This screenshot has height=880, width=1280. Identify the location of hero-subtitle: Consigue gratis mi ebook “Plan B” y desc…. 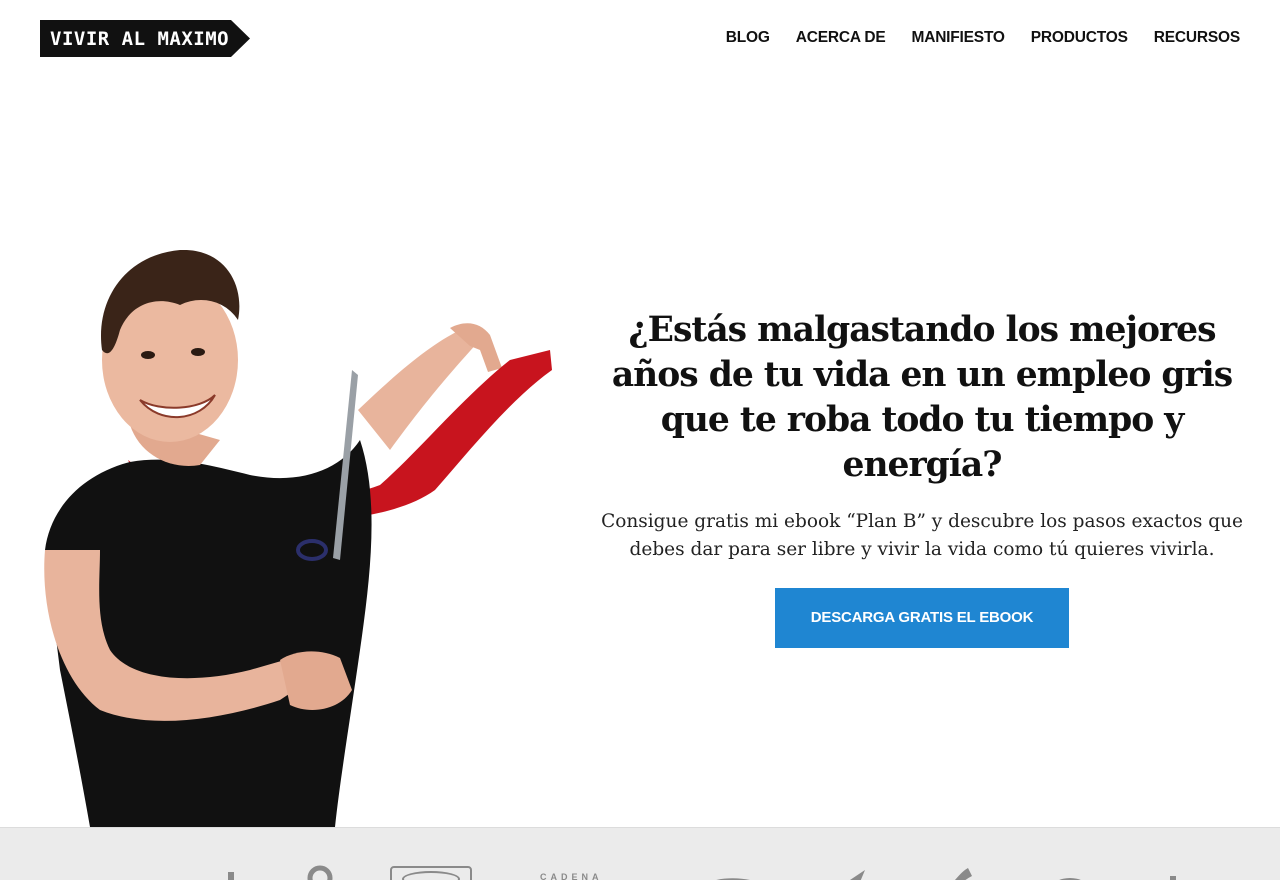
(922, 535).